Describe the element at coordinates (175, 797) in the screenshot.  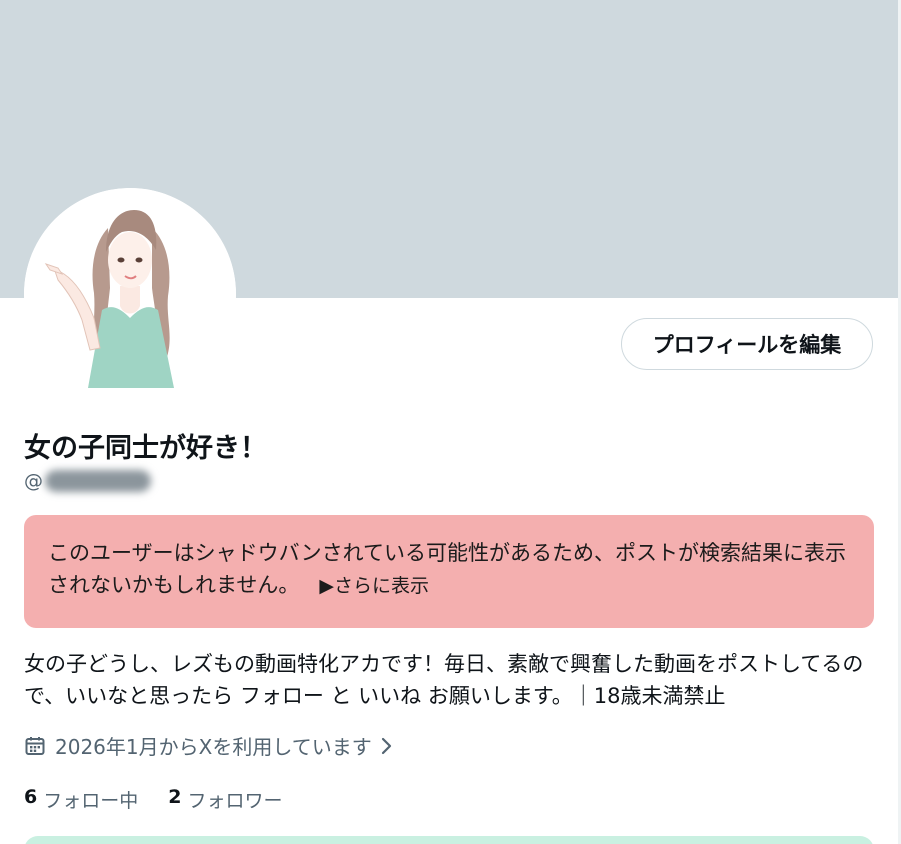
I see `followers-count: 2` at that location.